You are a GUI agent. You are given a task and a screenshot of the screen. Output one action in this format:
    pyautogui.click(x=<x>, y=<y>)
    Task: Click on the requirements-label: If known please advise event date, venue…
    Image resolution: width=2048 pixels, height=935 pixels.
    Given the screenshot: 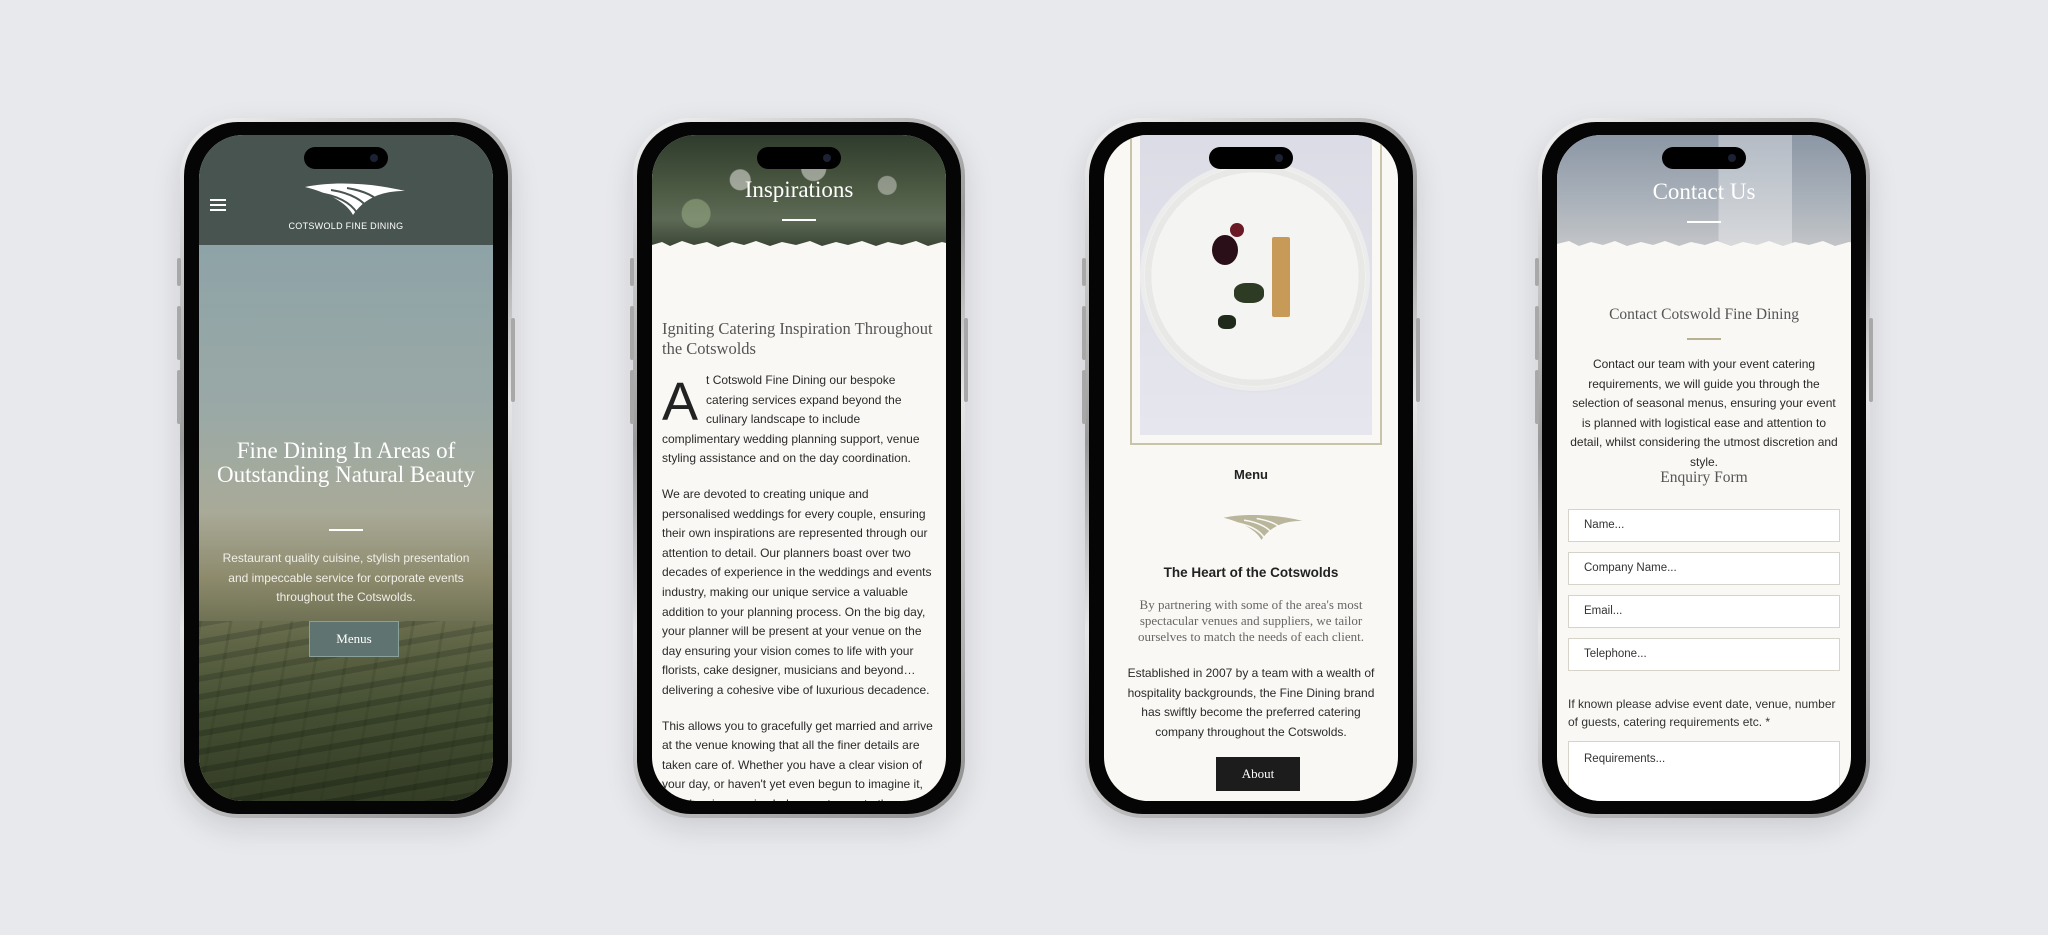 What is the action you would take?
    pyautogui.click(x=1702, y=713)
    